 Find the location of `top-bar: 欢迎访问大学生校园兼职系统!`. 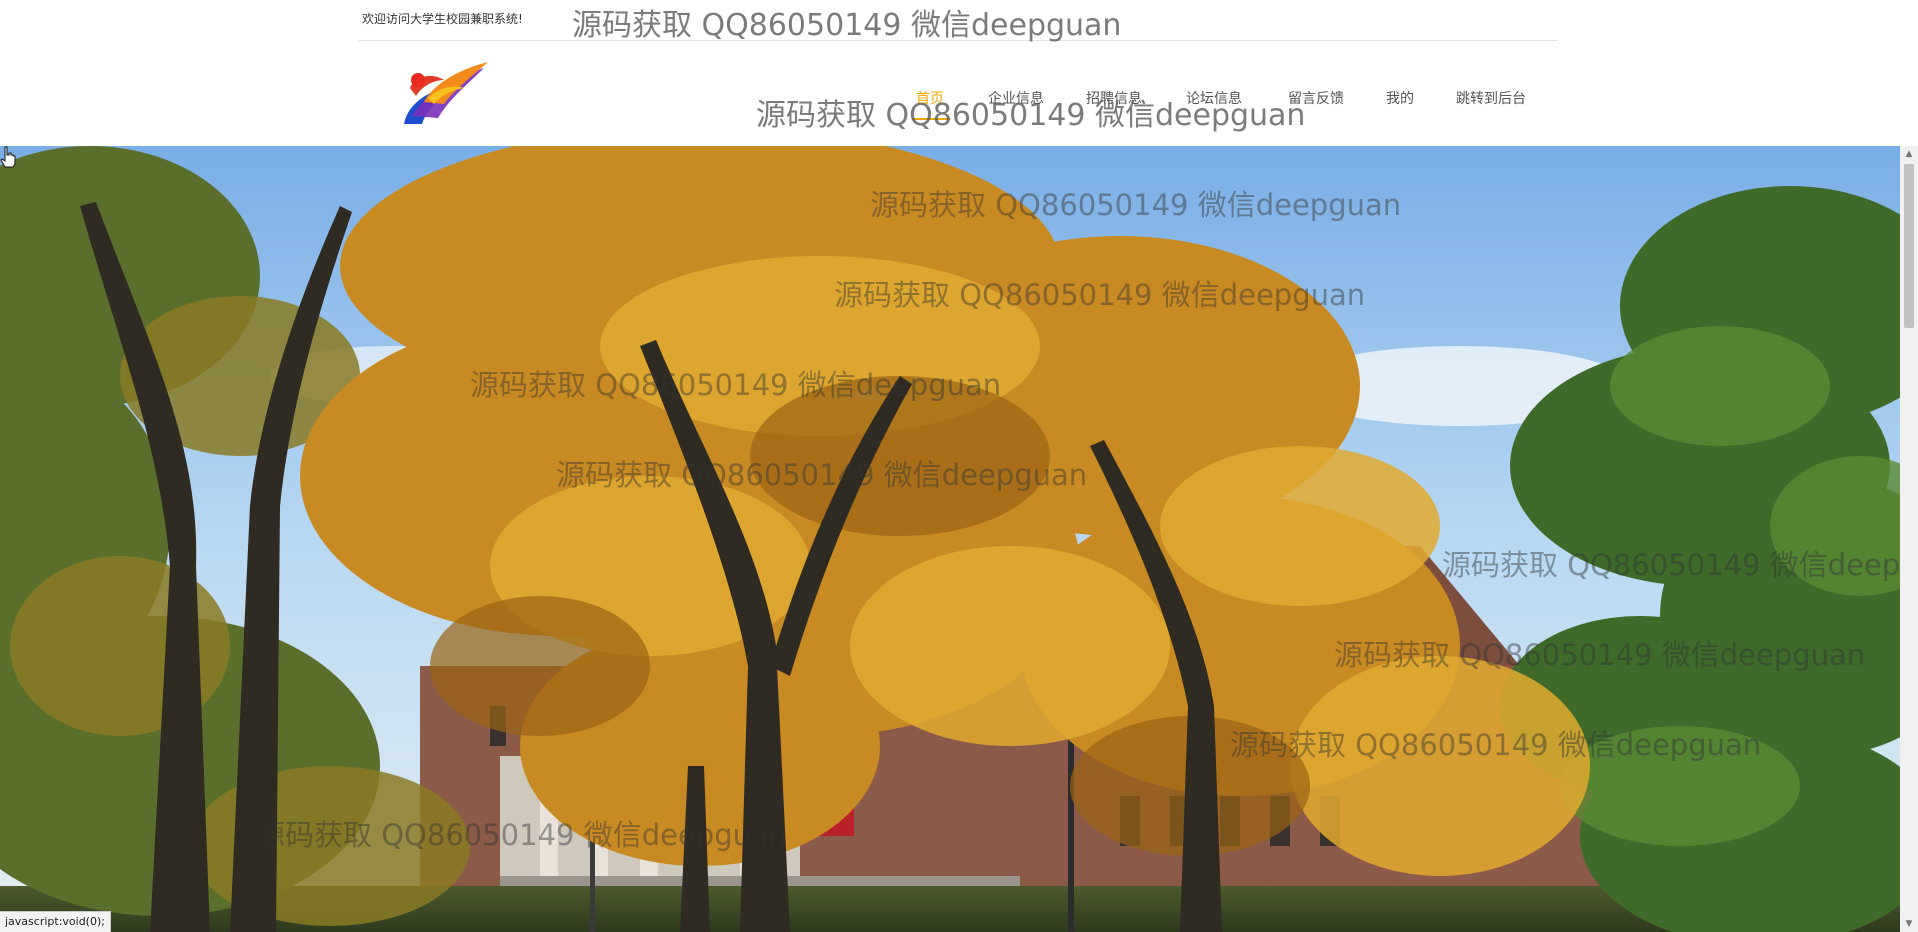

top-bar: 欢迎访问大学生校园兼职系统! is located at coordinates (958, 20).